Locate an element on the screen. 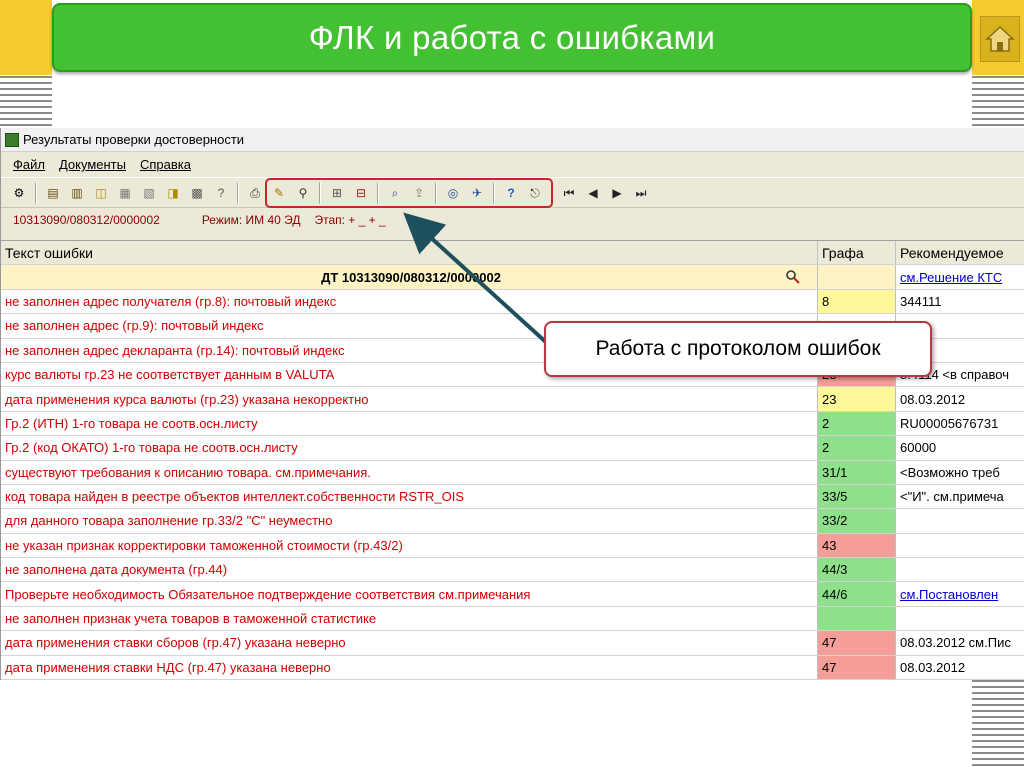  filter-icon: ▩ is located at coordinates (197, 193).